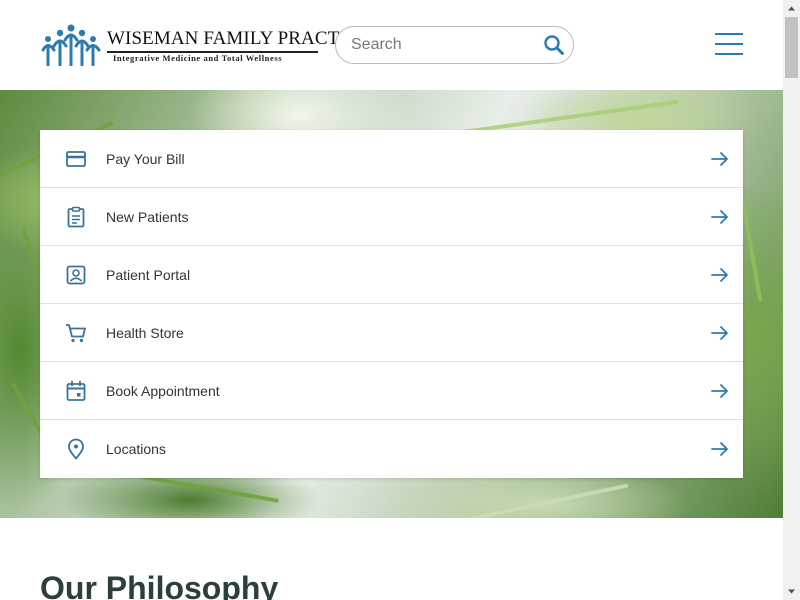 This screenshot has height=600, width=800. Describe the element at coordinates (76, 390) in the screenshot. I see `calendar-icon` at that location.